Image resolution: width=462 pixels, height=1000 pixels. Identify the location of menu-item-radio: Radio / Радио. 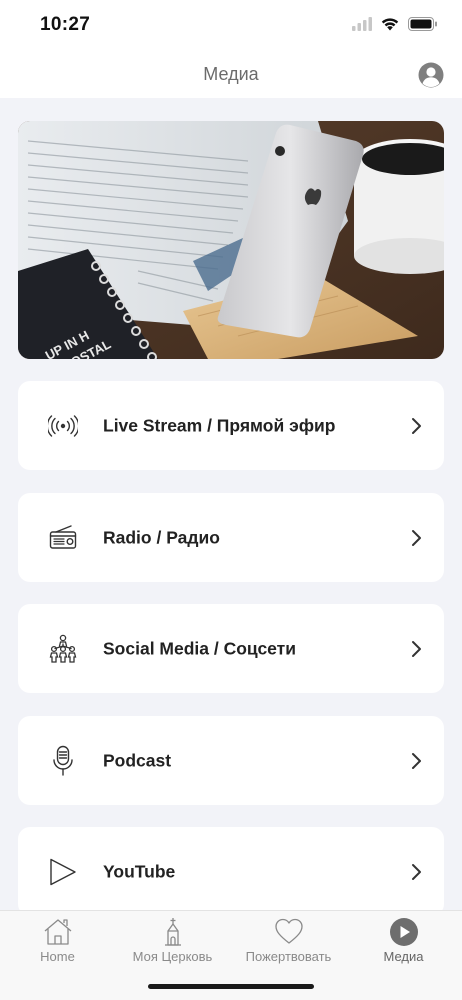
(231, 537).